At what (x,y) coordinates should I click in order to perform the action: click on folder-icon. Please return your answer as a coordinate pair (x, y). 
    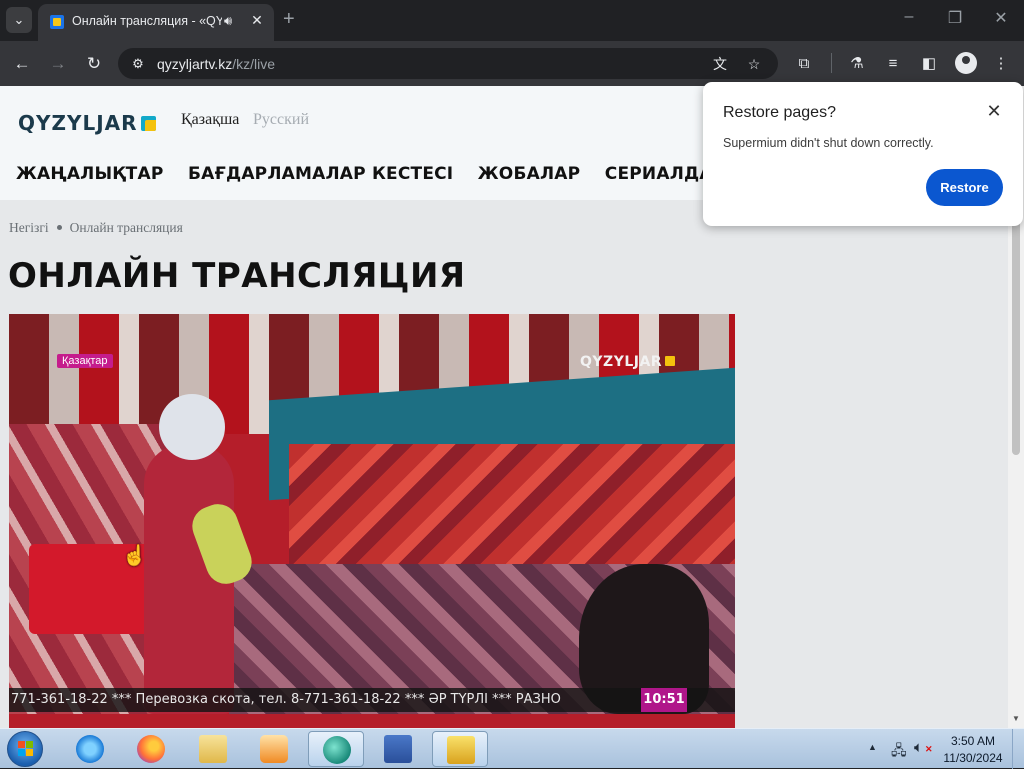
    Looking at the image, I should click on (213, 749).